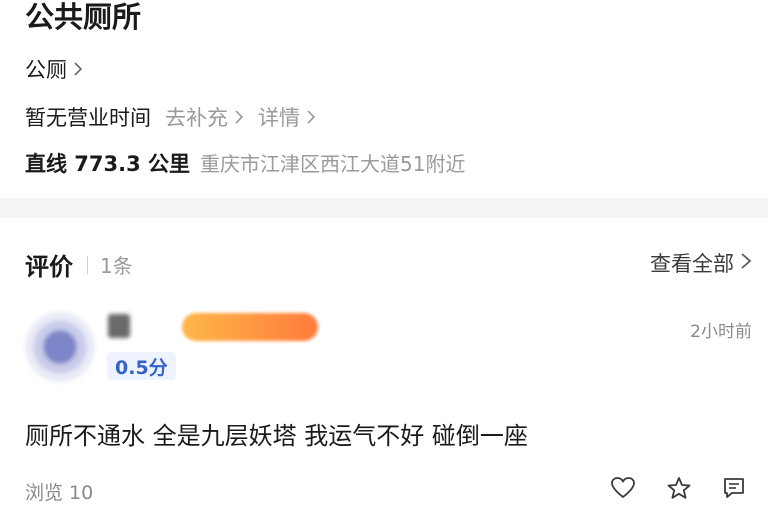 The height and width of the screenshot is (519, 768). What do you see at coordinates (332, 164) in the screenshot?
I see `address-text: 重庆市江津区西江大道51附近` at bounding box center [332, 164].